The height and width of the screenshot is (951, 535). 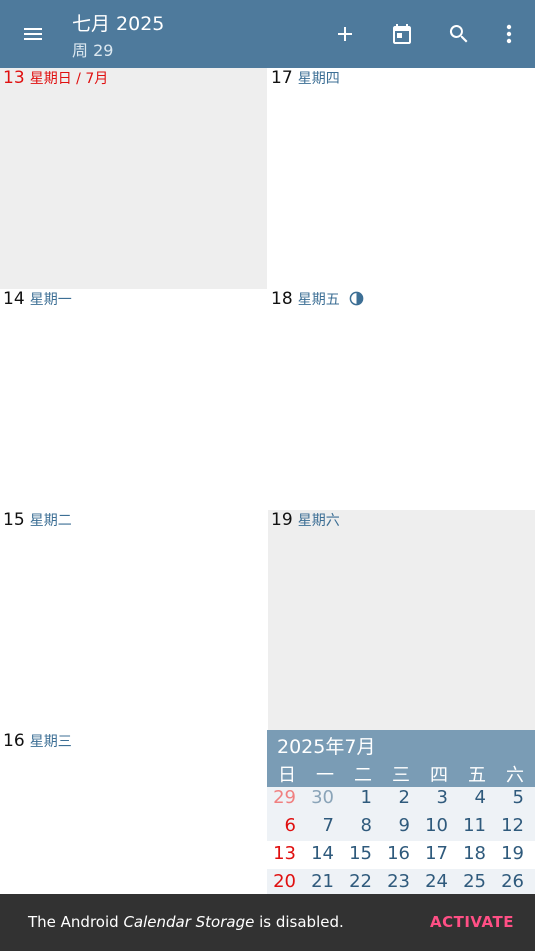 What do you see at coordinates (277, 853) in the screenshot?
I see `mini-calendar-day: 13` at bounding box center [277, 853].